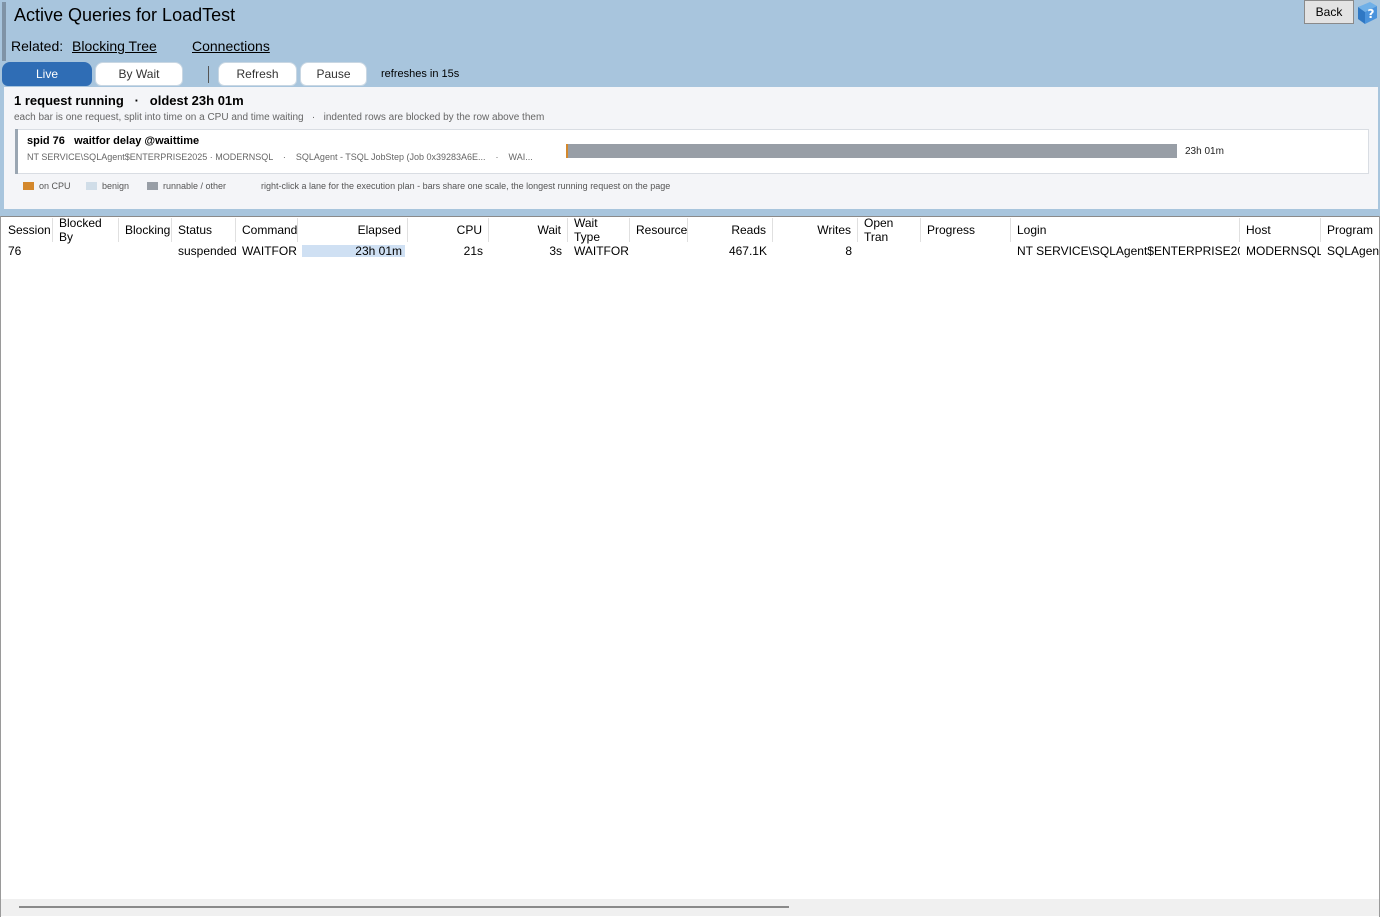 This screenshot has height=917, width=1380. What do you see at coordinates (139, 74) in the screenshot?
I see `tab-by-wait: By Wait` at bounding box center [139, 74].